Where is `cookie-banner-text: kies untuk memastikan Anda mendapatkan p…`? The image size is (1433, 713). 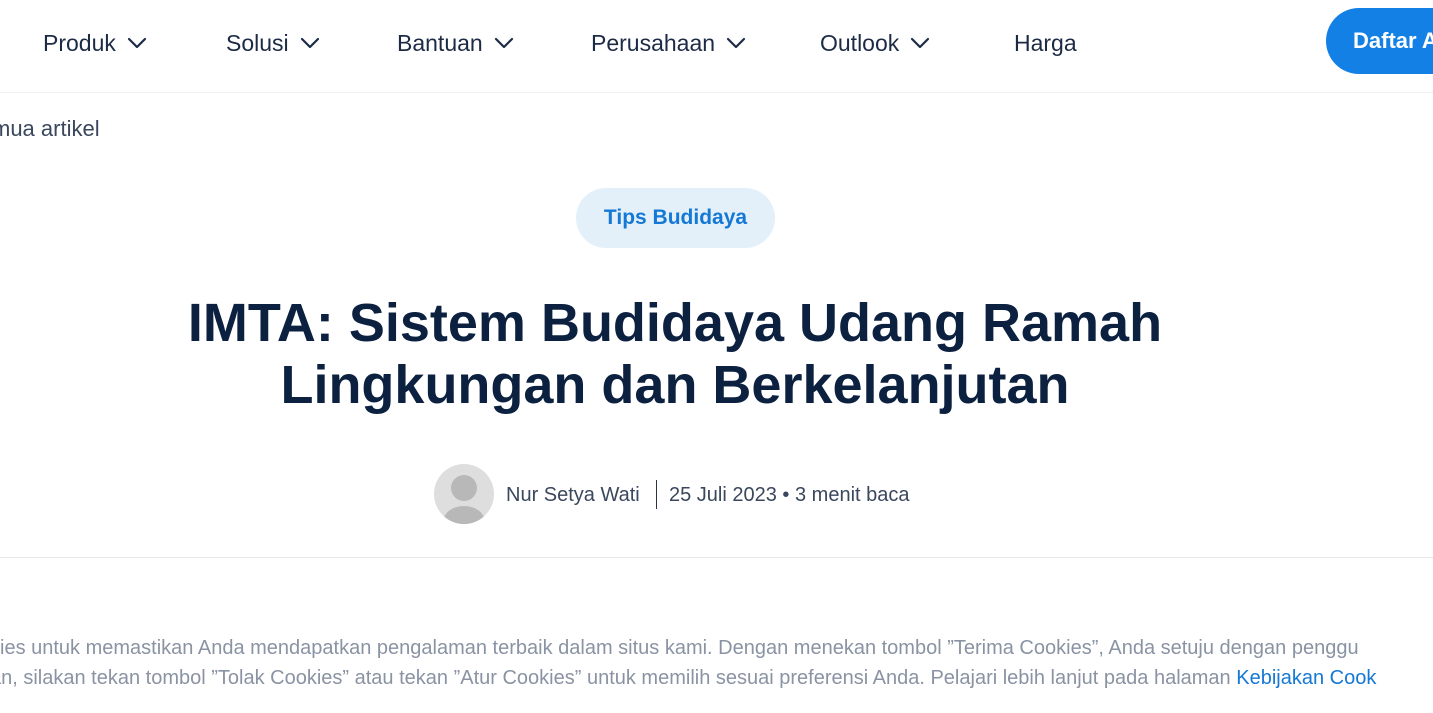 cookie-banner-text: kies untuk memastikan Anda mendapatkan p… is located at coordinates (688, 663).